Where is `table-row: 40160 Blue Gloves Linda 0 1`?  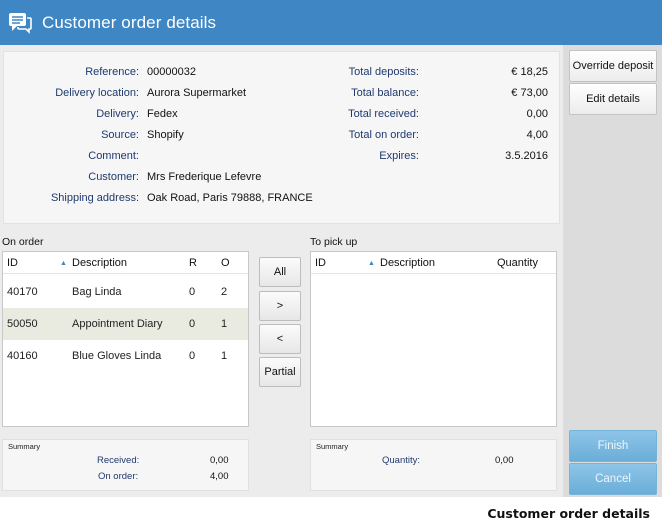 table-row: 40160 Blue Gloves Linda 0 1 is located at coordinates (125, 356).